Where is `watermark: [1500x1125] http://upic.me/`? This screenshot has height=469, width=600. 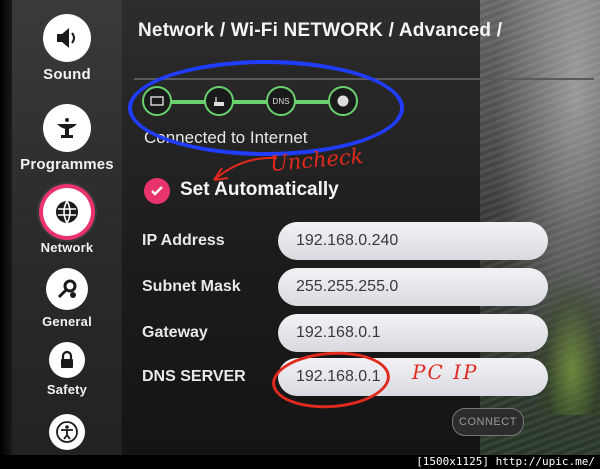
watermark: [1500x1125] http://upic.me/ is located at coordinates (505, 462).